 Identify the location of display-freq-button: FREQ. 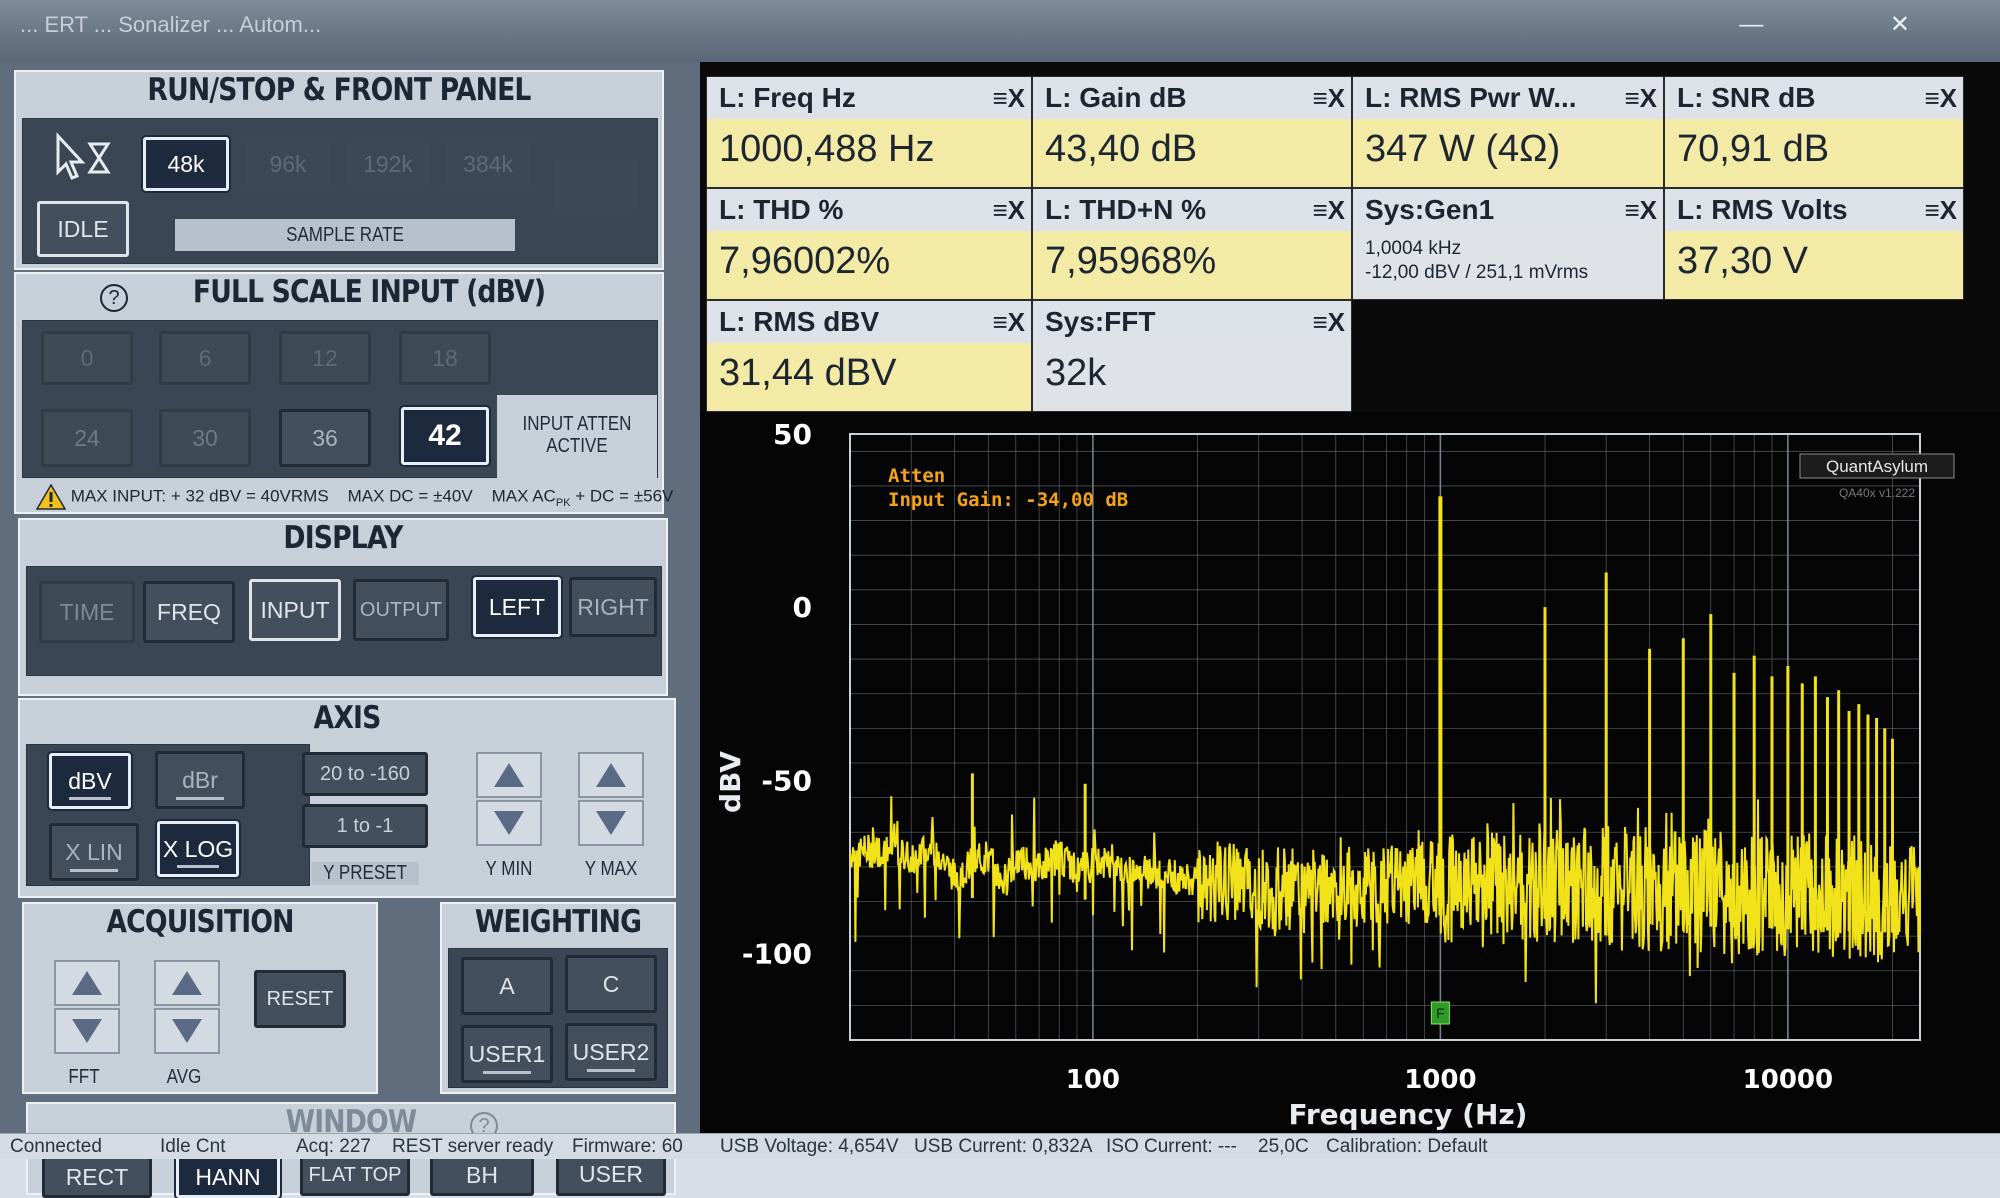
(189, 612).